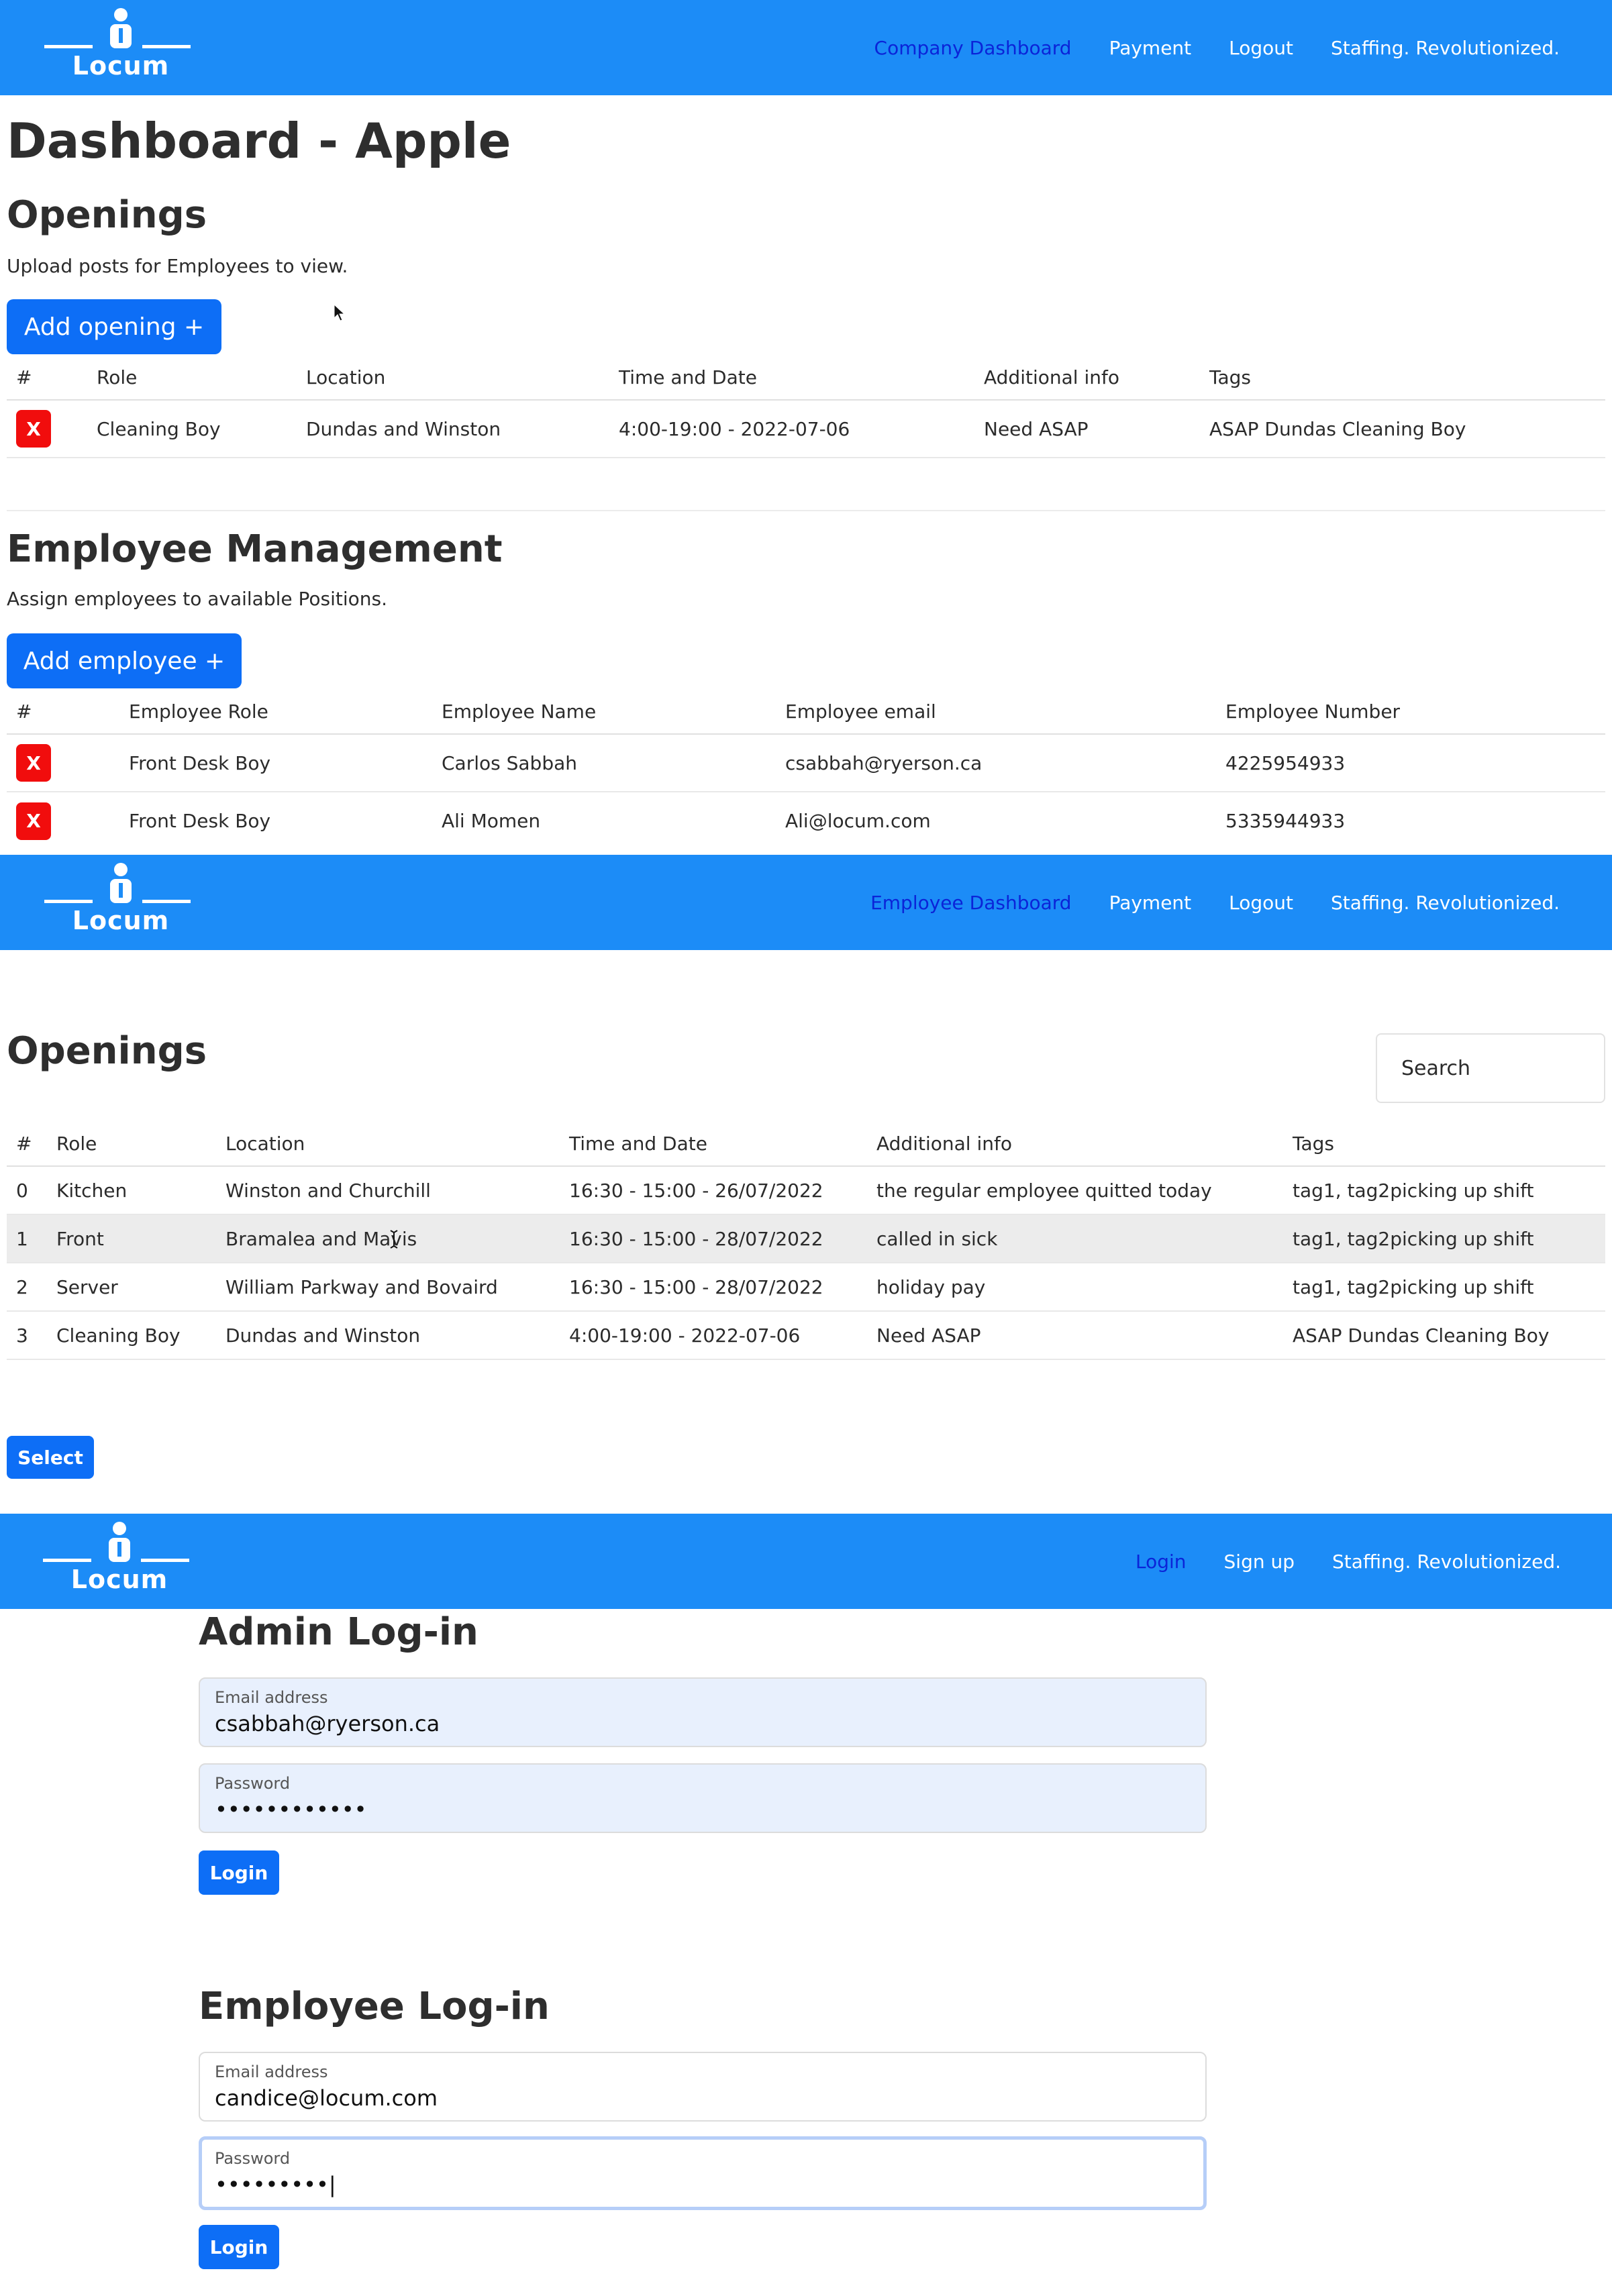  I want to click on nav-login: Login, so click(1161, 1562).